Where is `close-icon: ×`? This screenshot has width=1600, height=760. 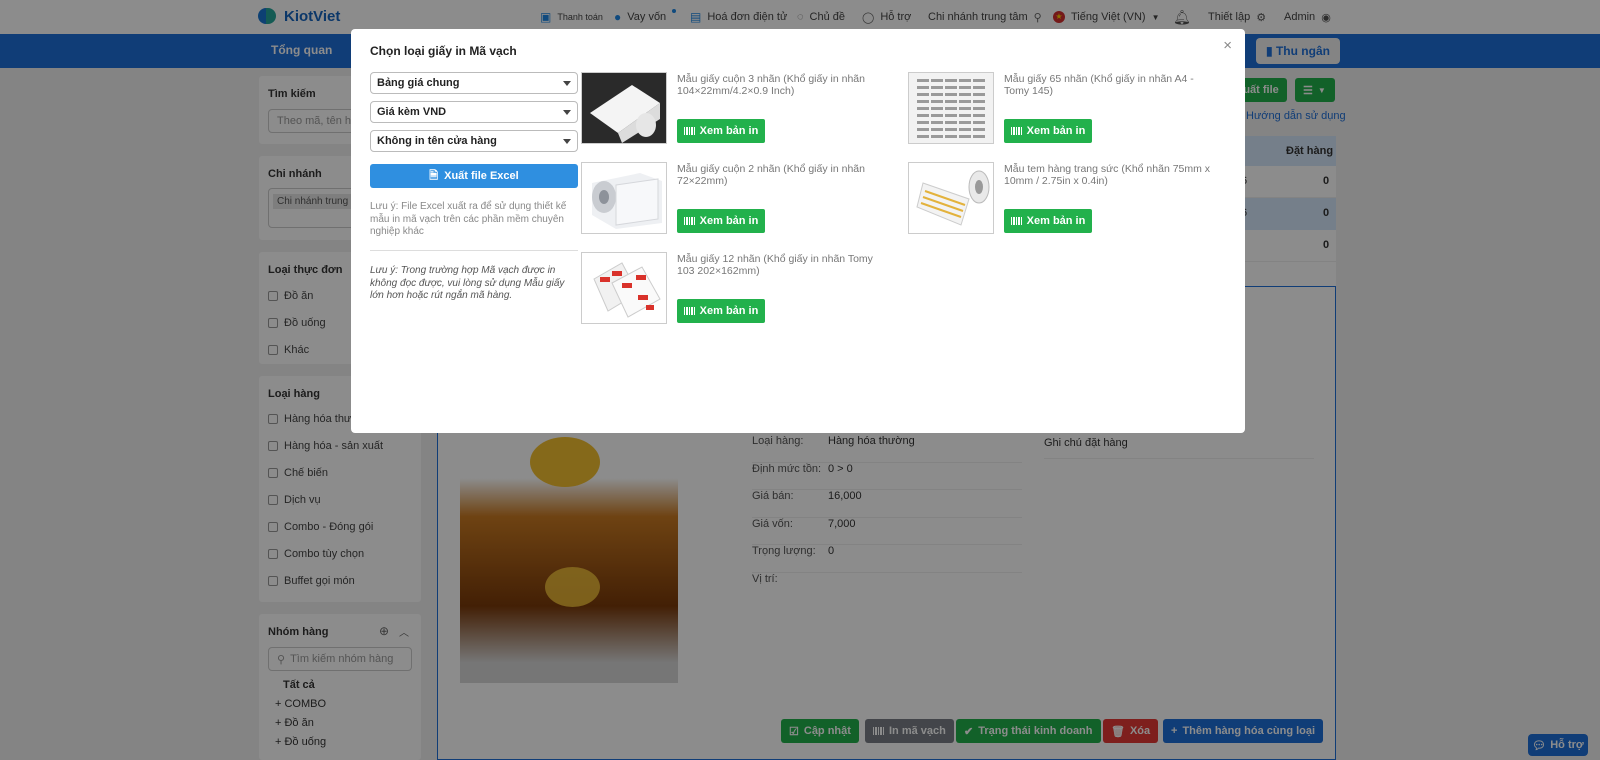 close-icon: × is located at coordinates (1227, 45).